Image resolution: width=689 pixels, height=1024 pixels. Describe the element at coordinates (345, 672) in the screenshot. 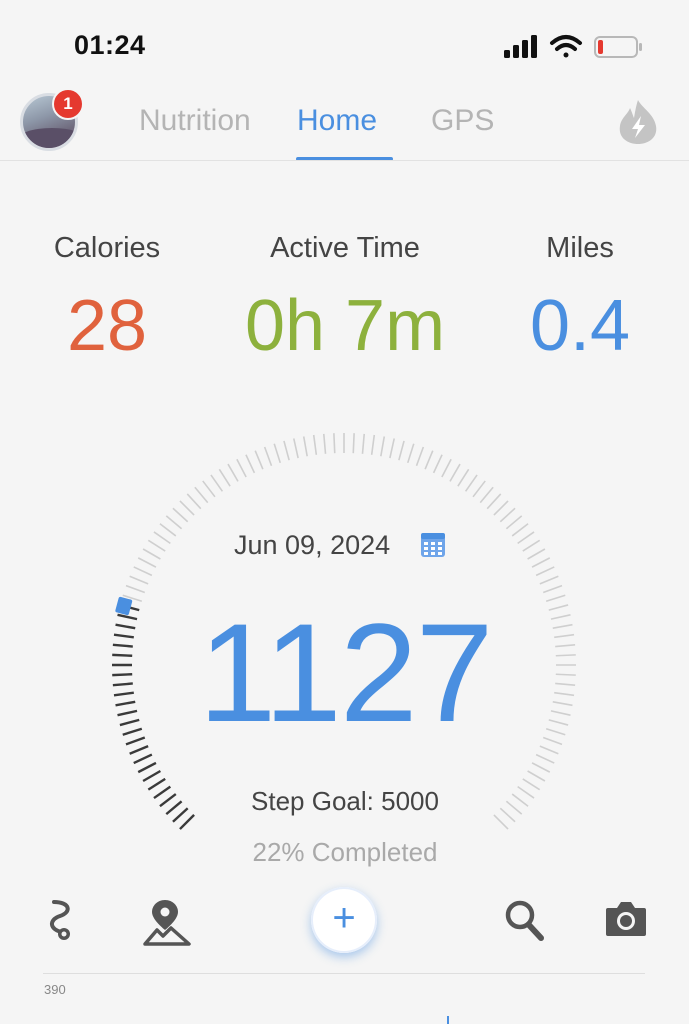

I see `step-count: 1127` at that location.